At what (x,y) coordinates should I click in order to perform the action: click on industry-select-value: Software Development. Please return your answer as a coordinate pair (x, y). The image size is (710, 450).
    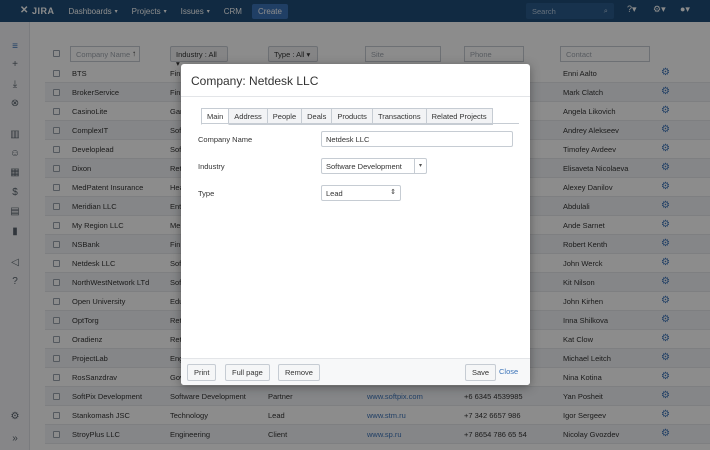
    Looking at the image, I should click on (364, 166).